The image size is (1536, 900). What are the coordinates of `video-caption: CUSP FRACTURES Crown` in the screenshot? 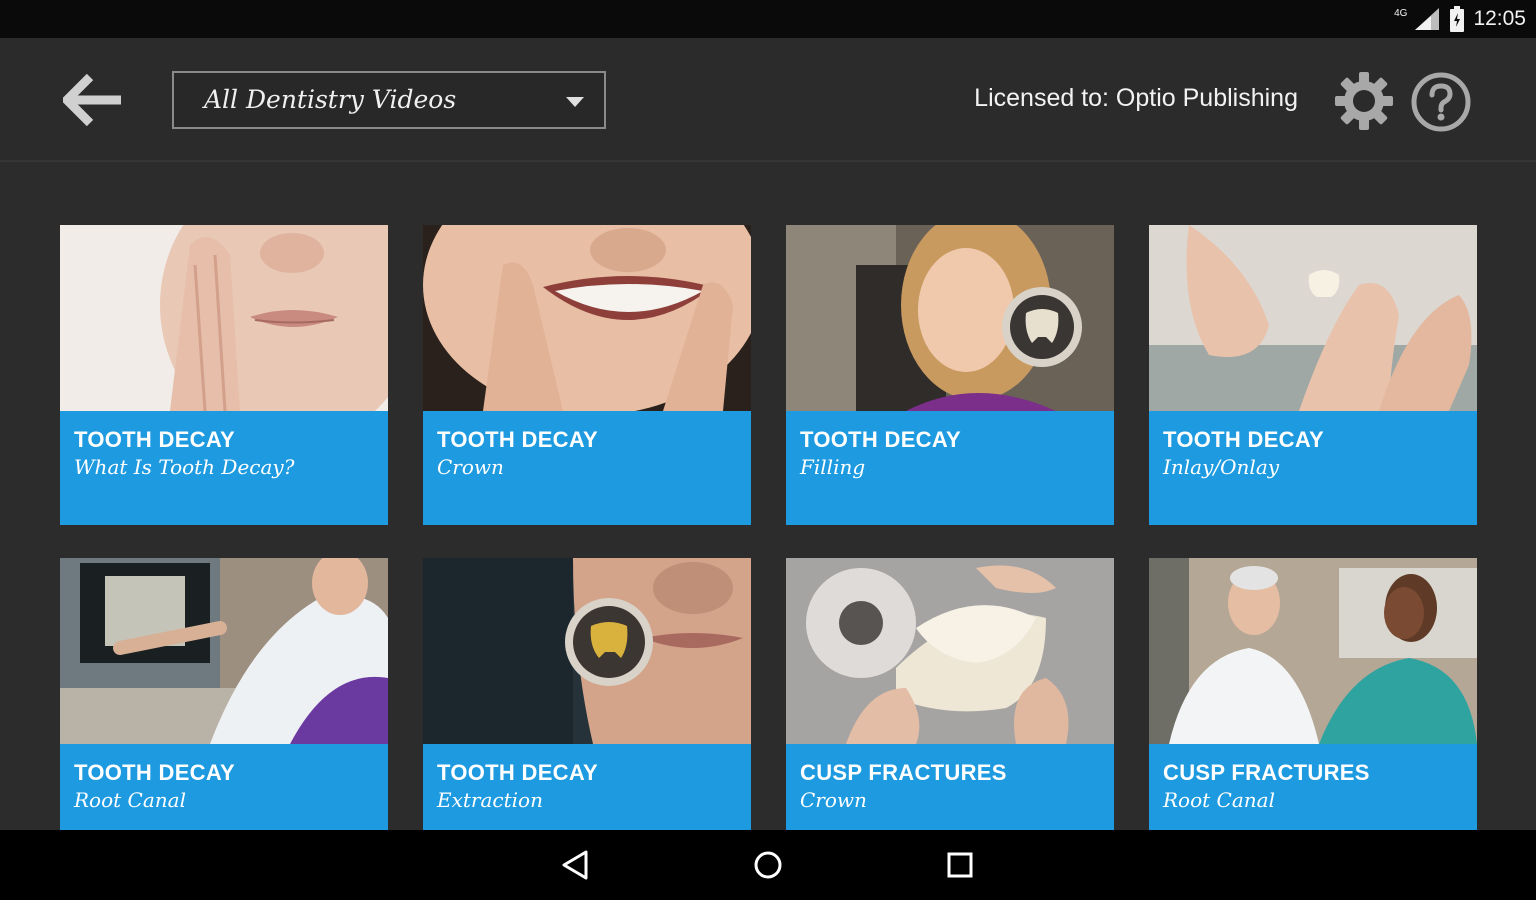 It's located at (950, 787).